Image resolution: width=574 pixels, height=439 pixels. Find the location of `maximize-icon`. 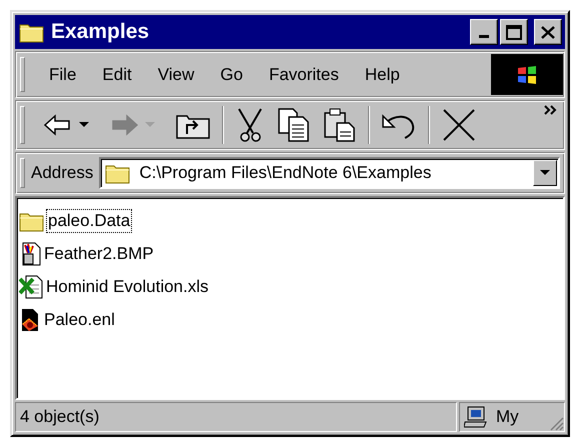

maximize-icon is located at coordinates (514, 32).